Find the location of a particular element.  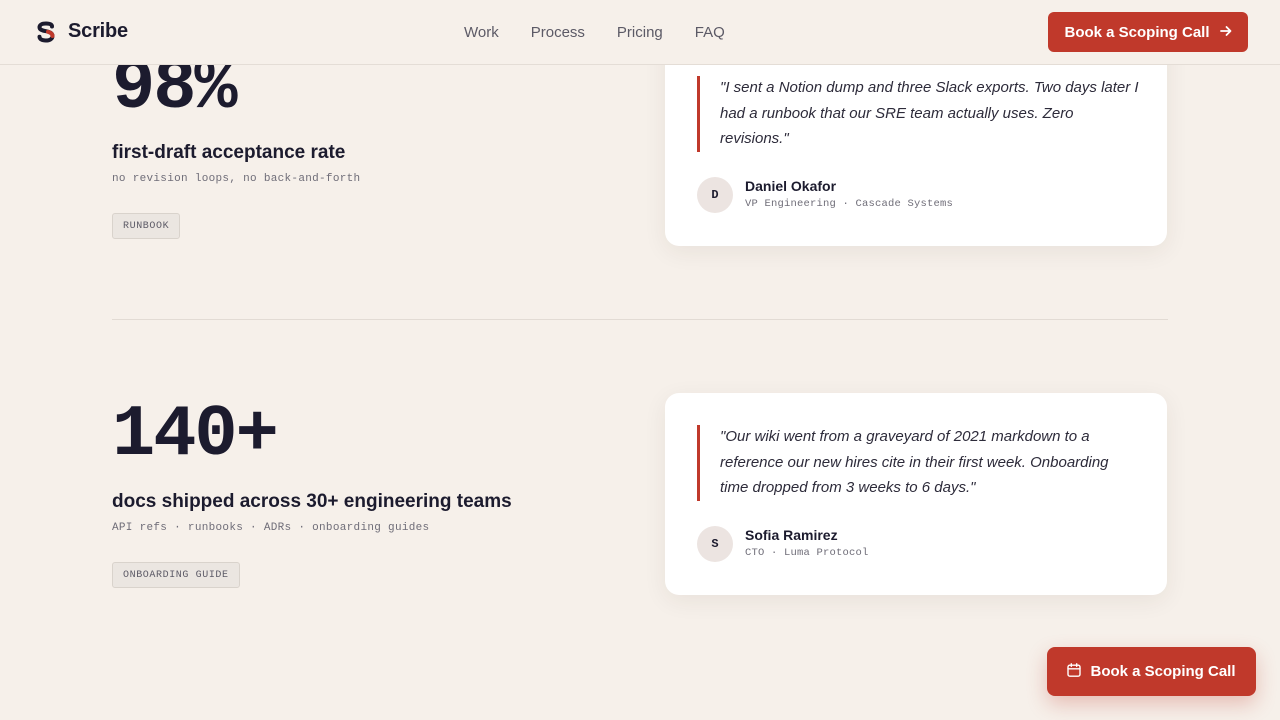

quote-accent-bar is located at coordinates (698, 463).